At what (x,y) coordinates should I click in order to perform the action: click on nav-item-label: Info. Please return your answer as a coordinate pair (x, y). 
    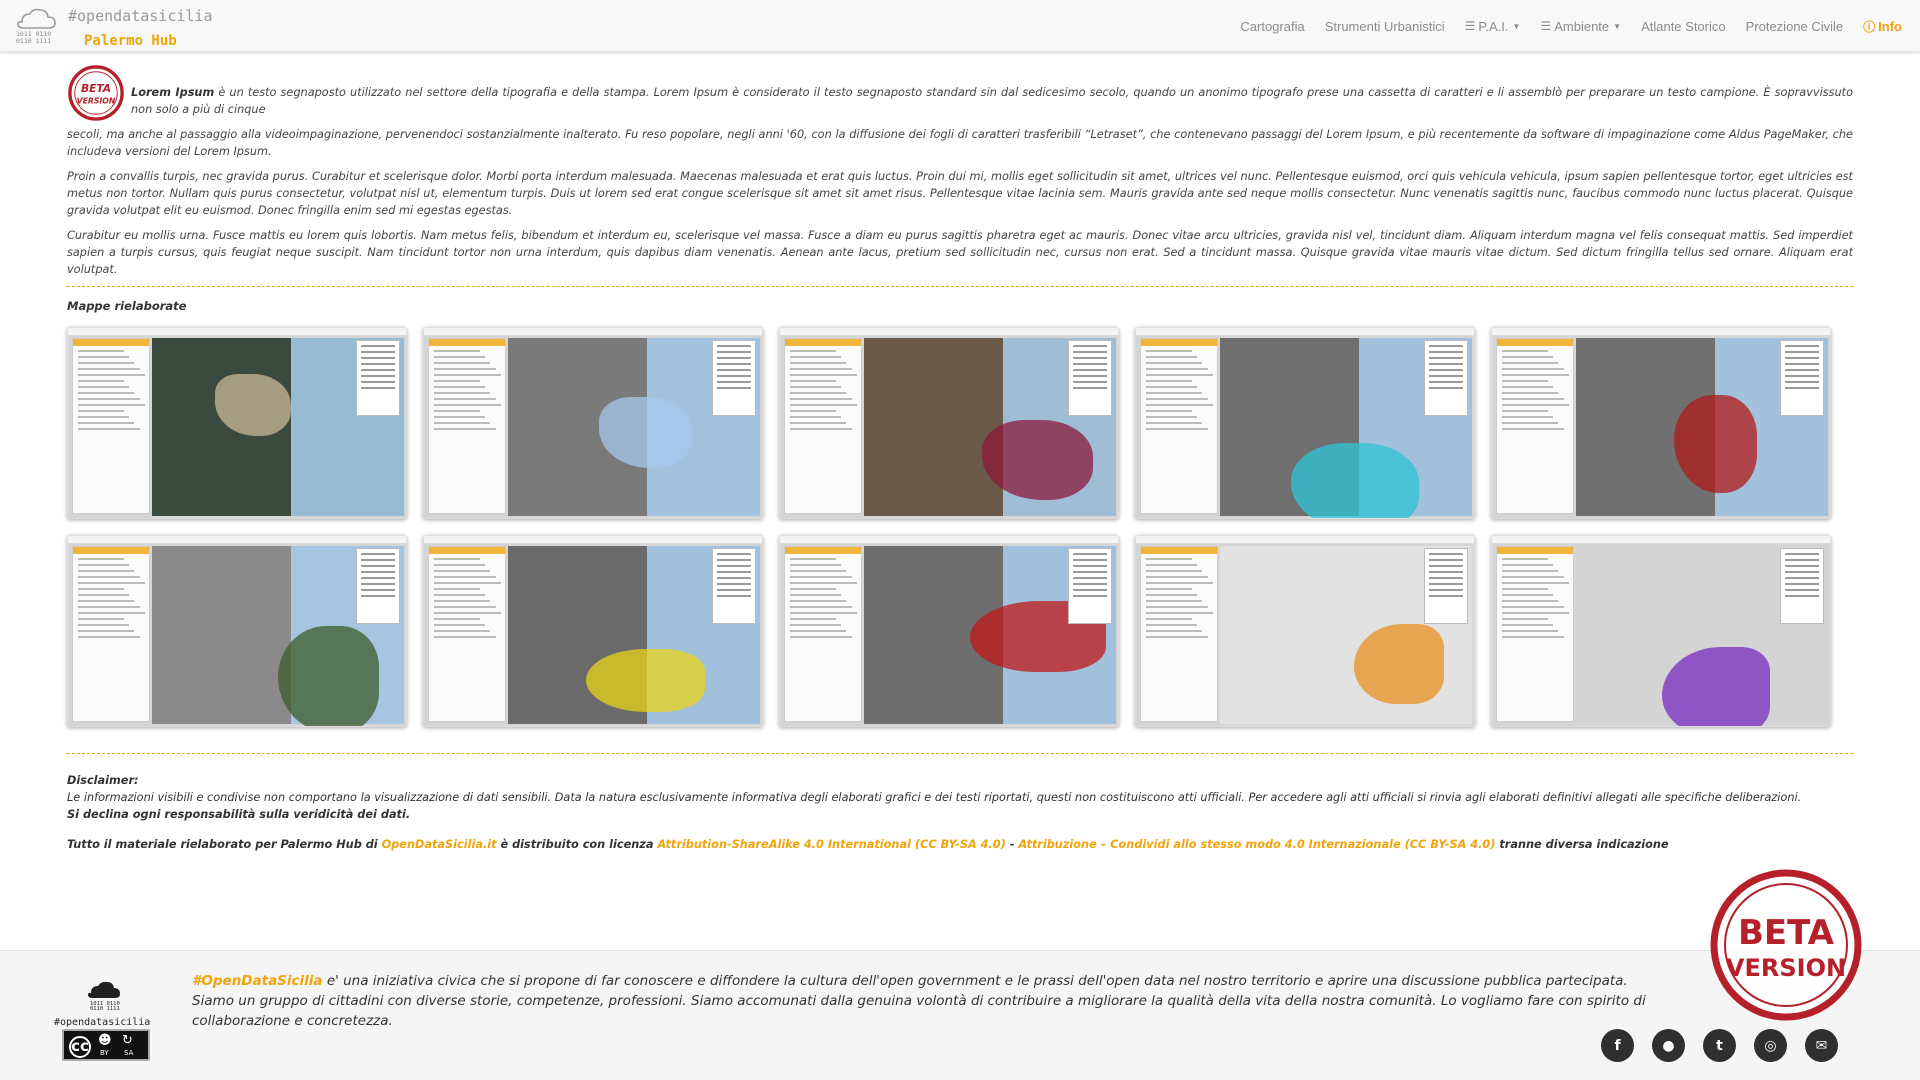
    Looking at the image, I should click on (1890, 26).